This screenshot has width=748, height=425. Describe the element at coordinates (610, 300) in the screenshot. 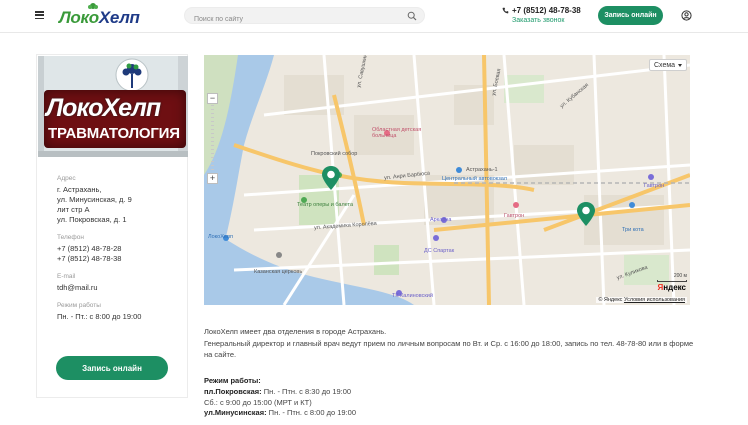

I see `copyright-text: © Яндекс` at that location.